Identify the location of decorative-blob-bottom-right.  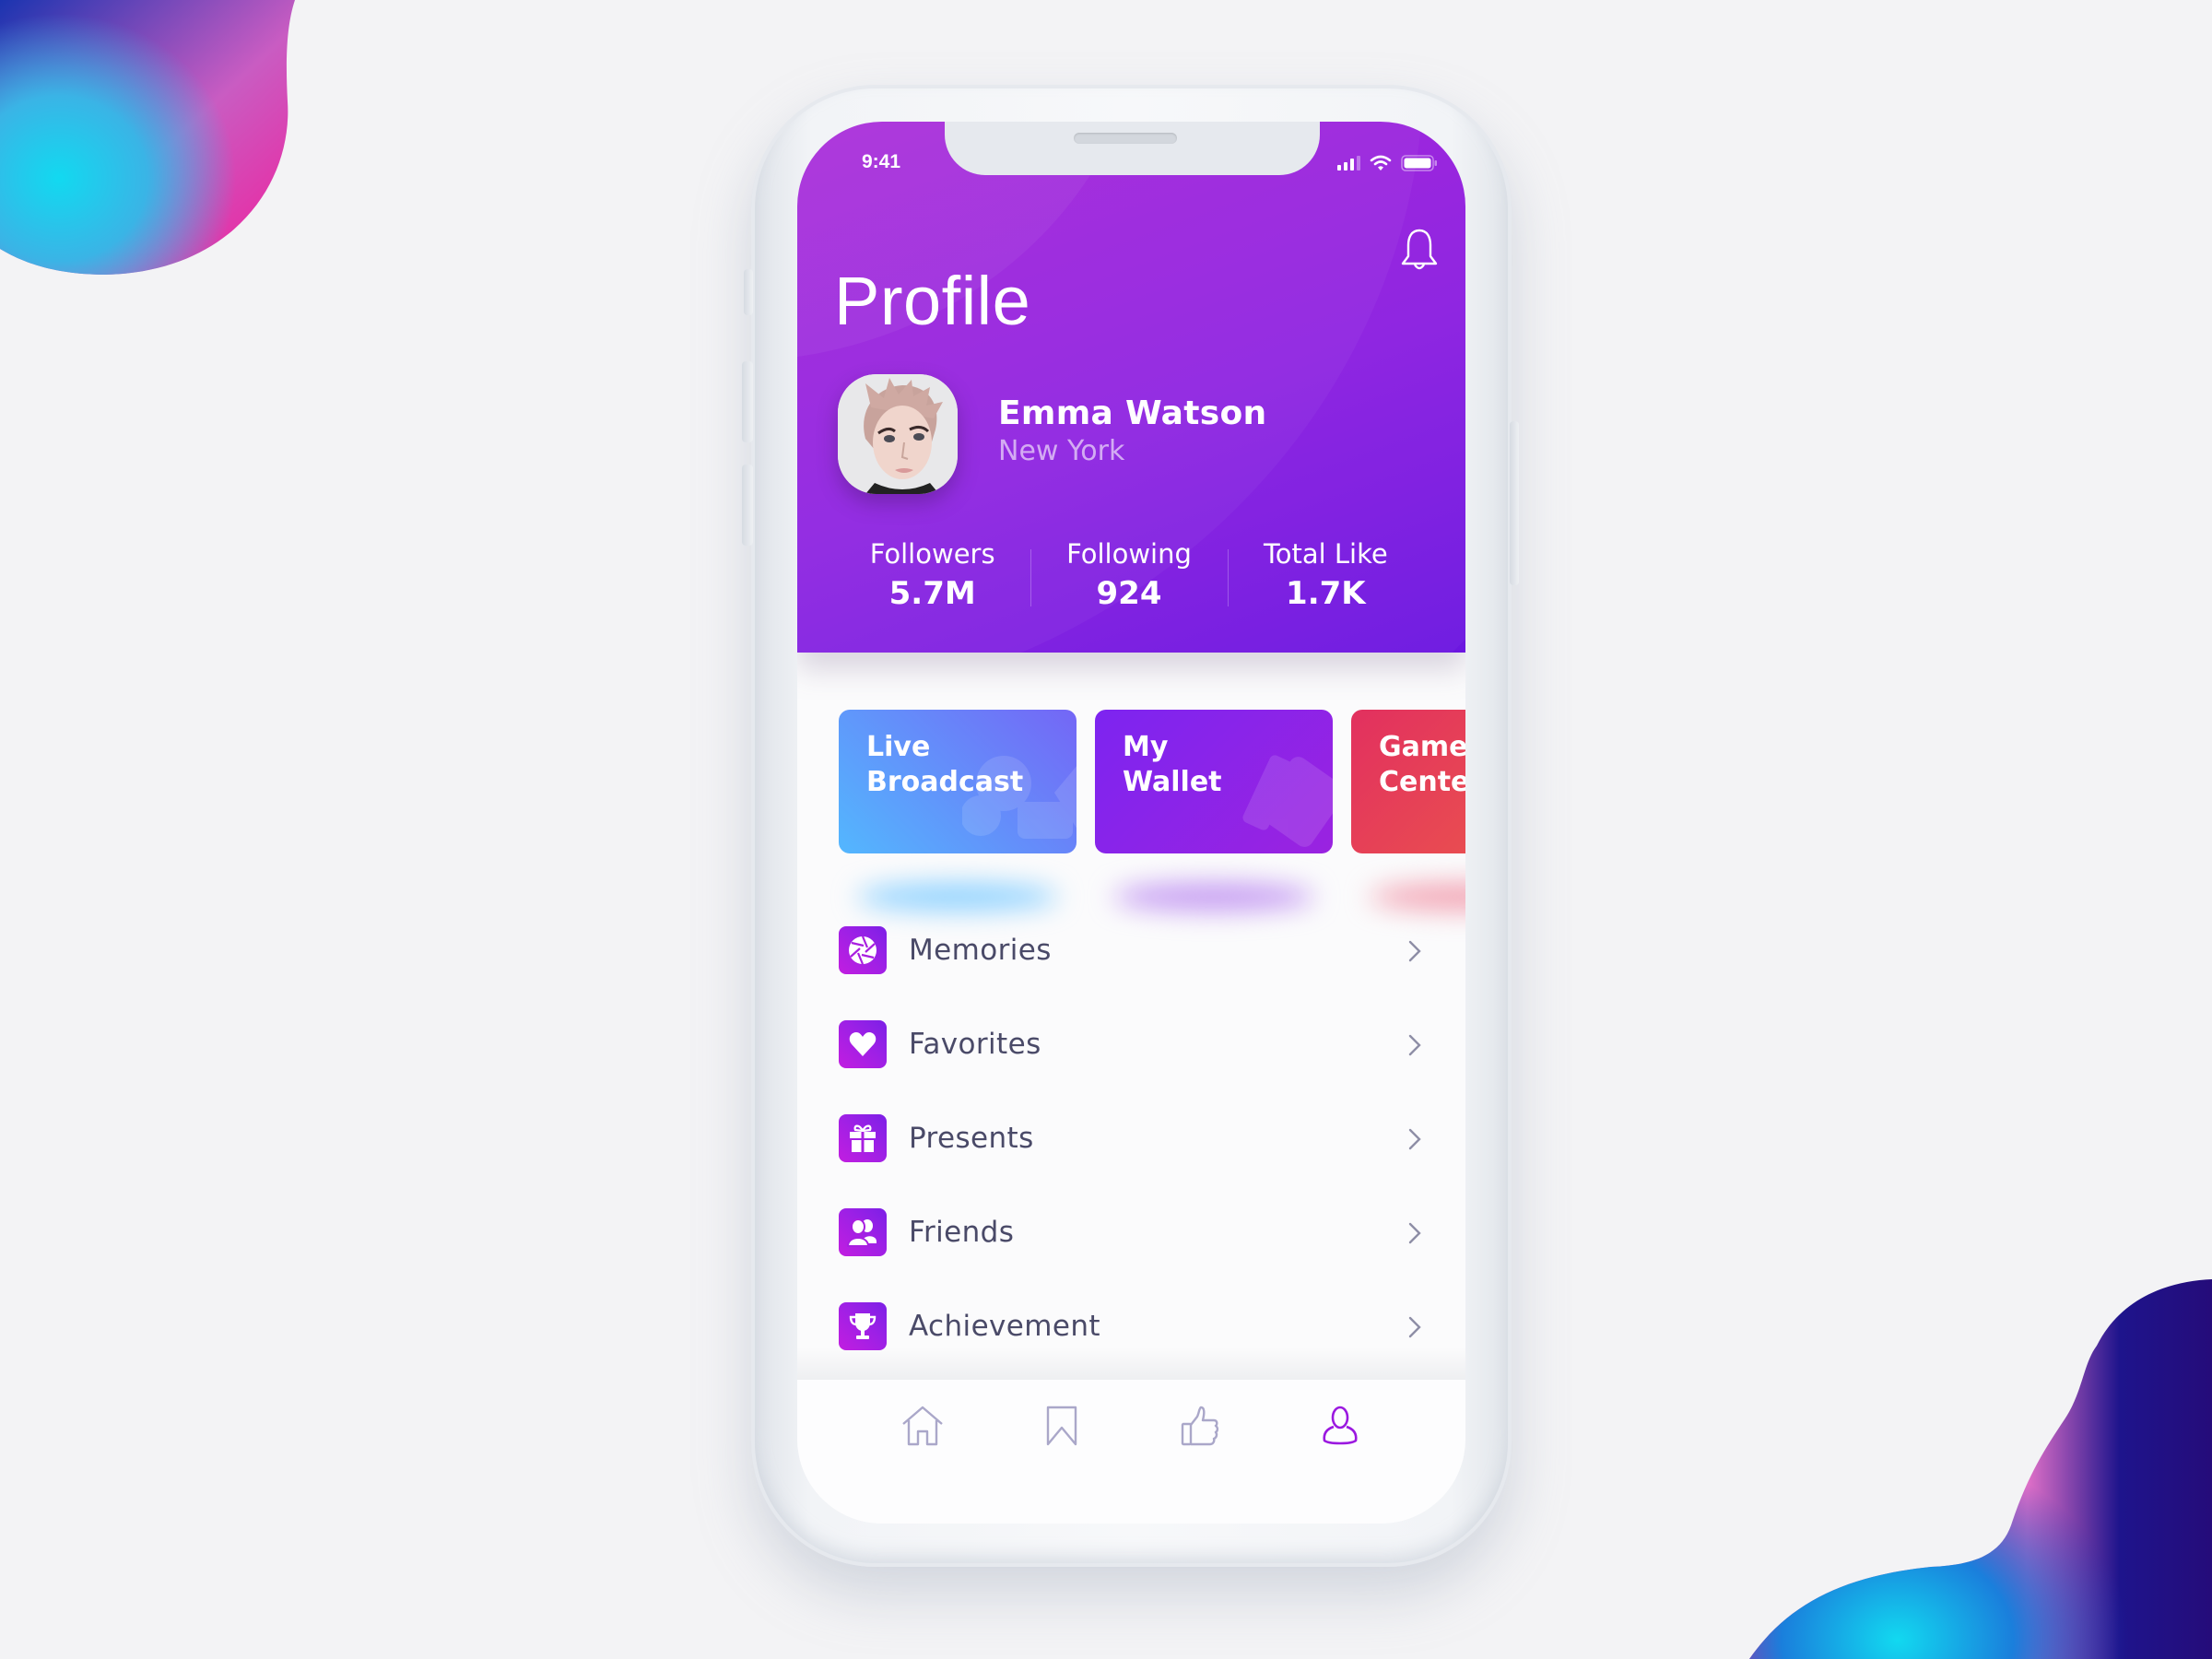
(1980, 1469).